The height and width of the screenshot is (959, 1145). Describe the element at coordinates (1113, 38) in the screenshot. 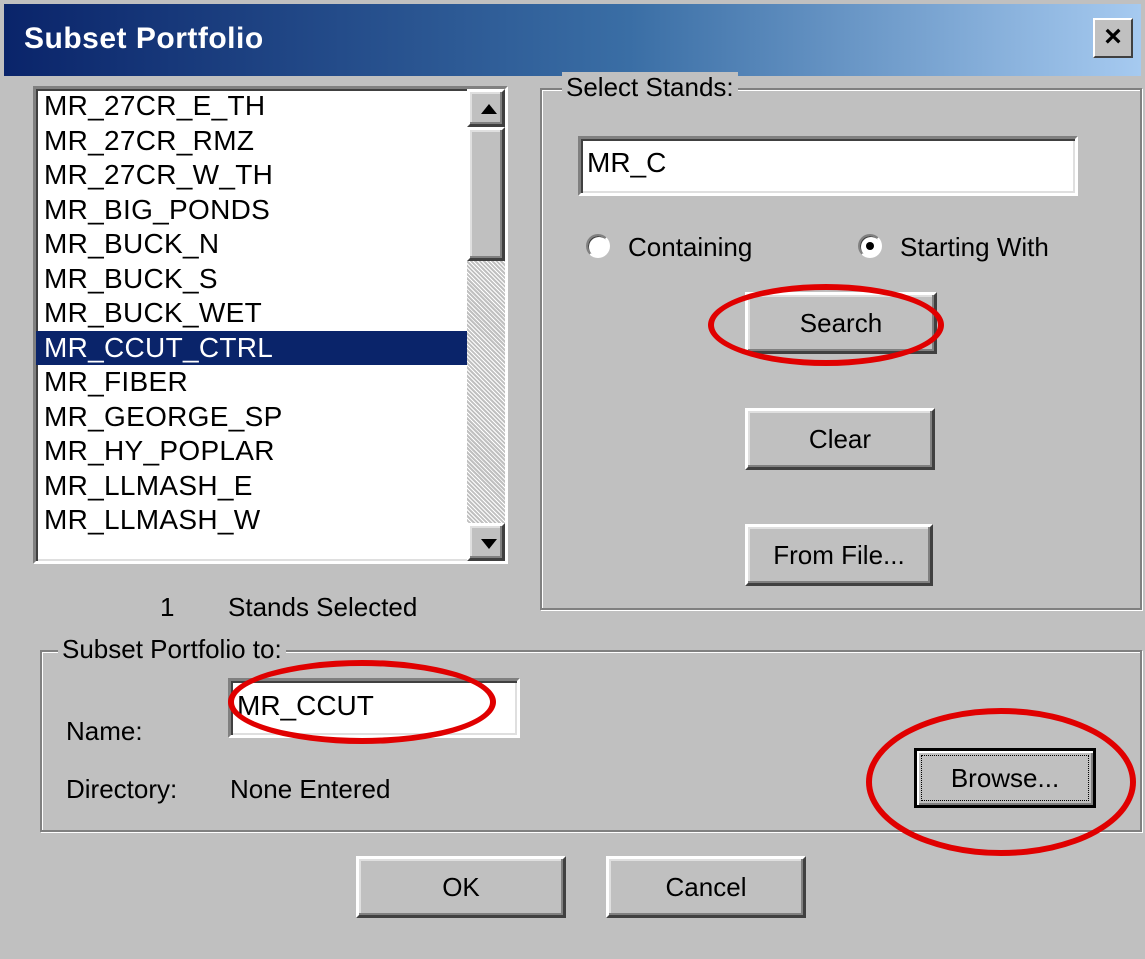

I see `close-icon: ×` at that location.